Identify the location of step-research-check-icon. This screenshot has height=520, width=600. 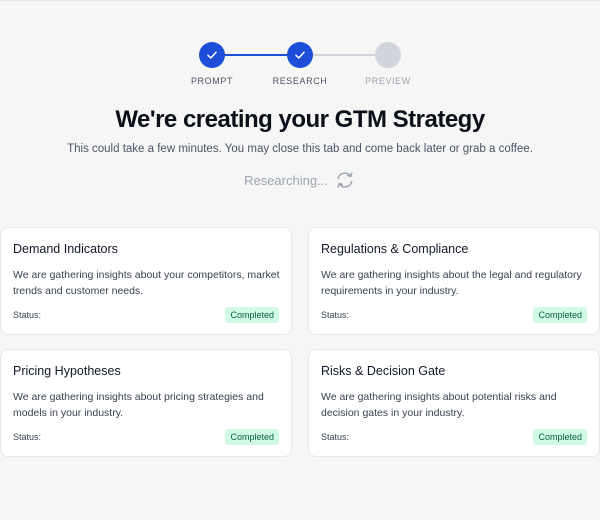
(300, 55).